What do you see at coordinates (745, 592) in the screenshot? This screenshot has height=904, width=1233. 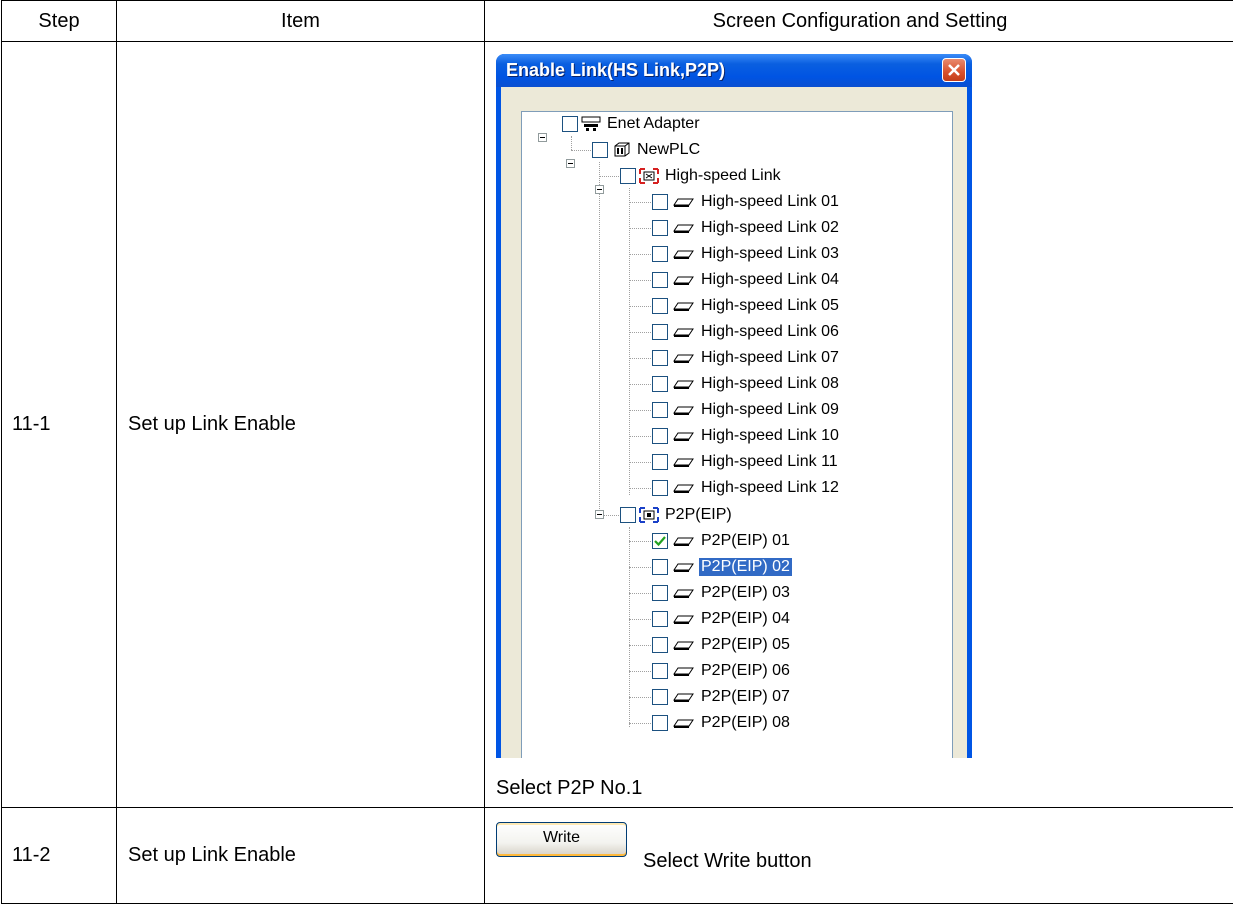 I see `tree-label: P2P(EIP) 03` at bounding box center [745, 592].